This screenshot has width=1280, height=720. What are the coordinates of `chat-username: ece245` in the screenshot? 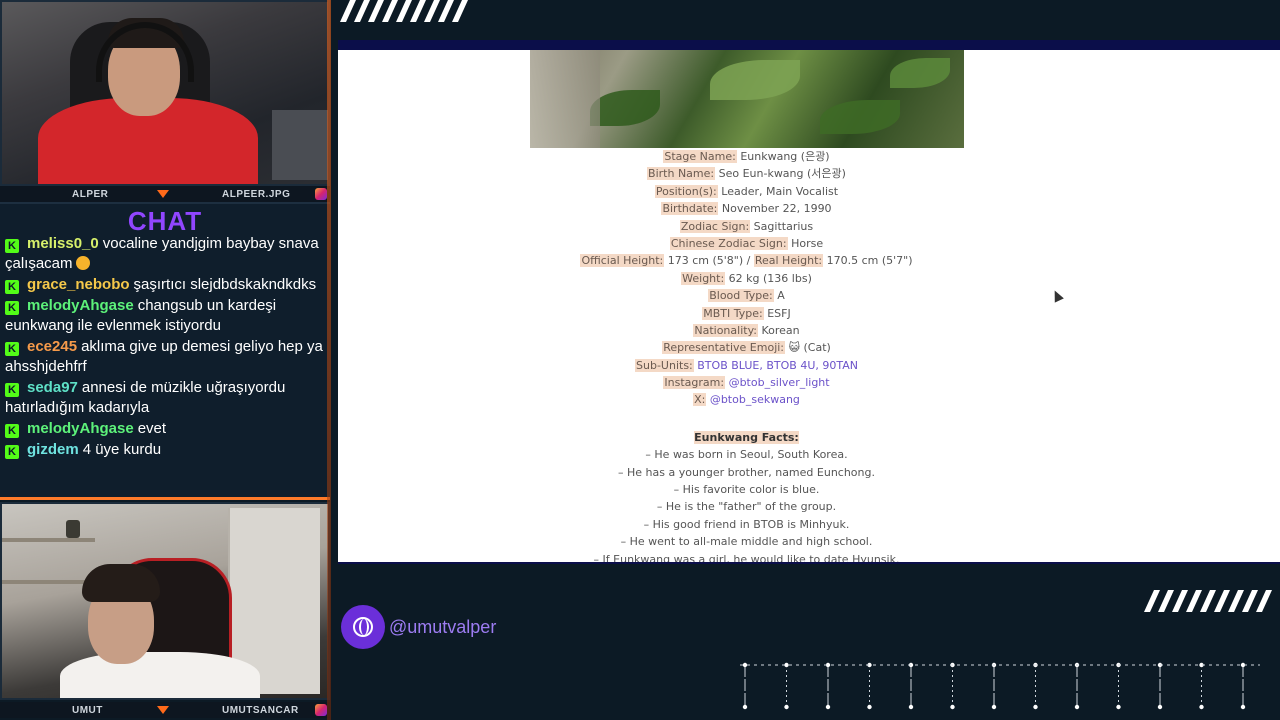 It's located at (52, 346).